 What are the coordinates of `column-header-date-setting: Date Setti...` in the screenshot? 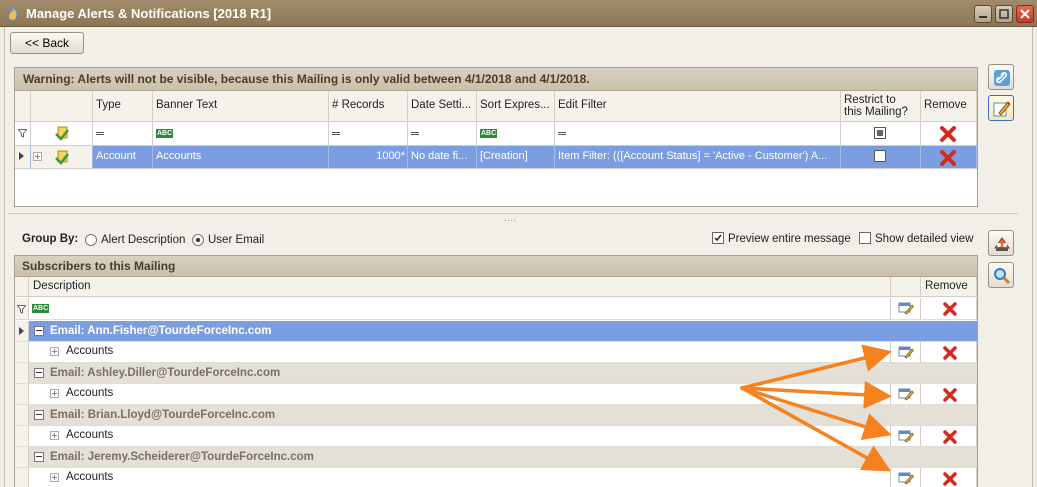 It's located at (442, 106).